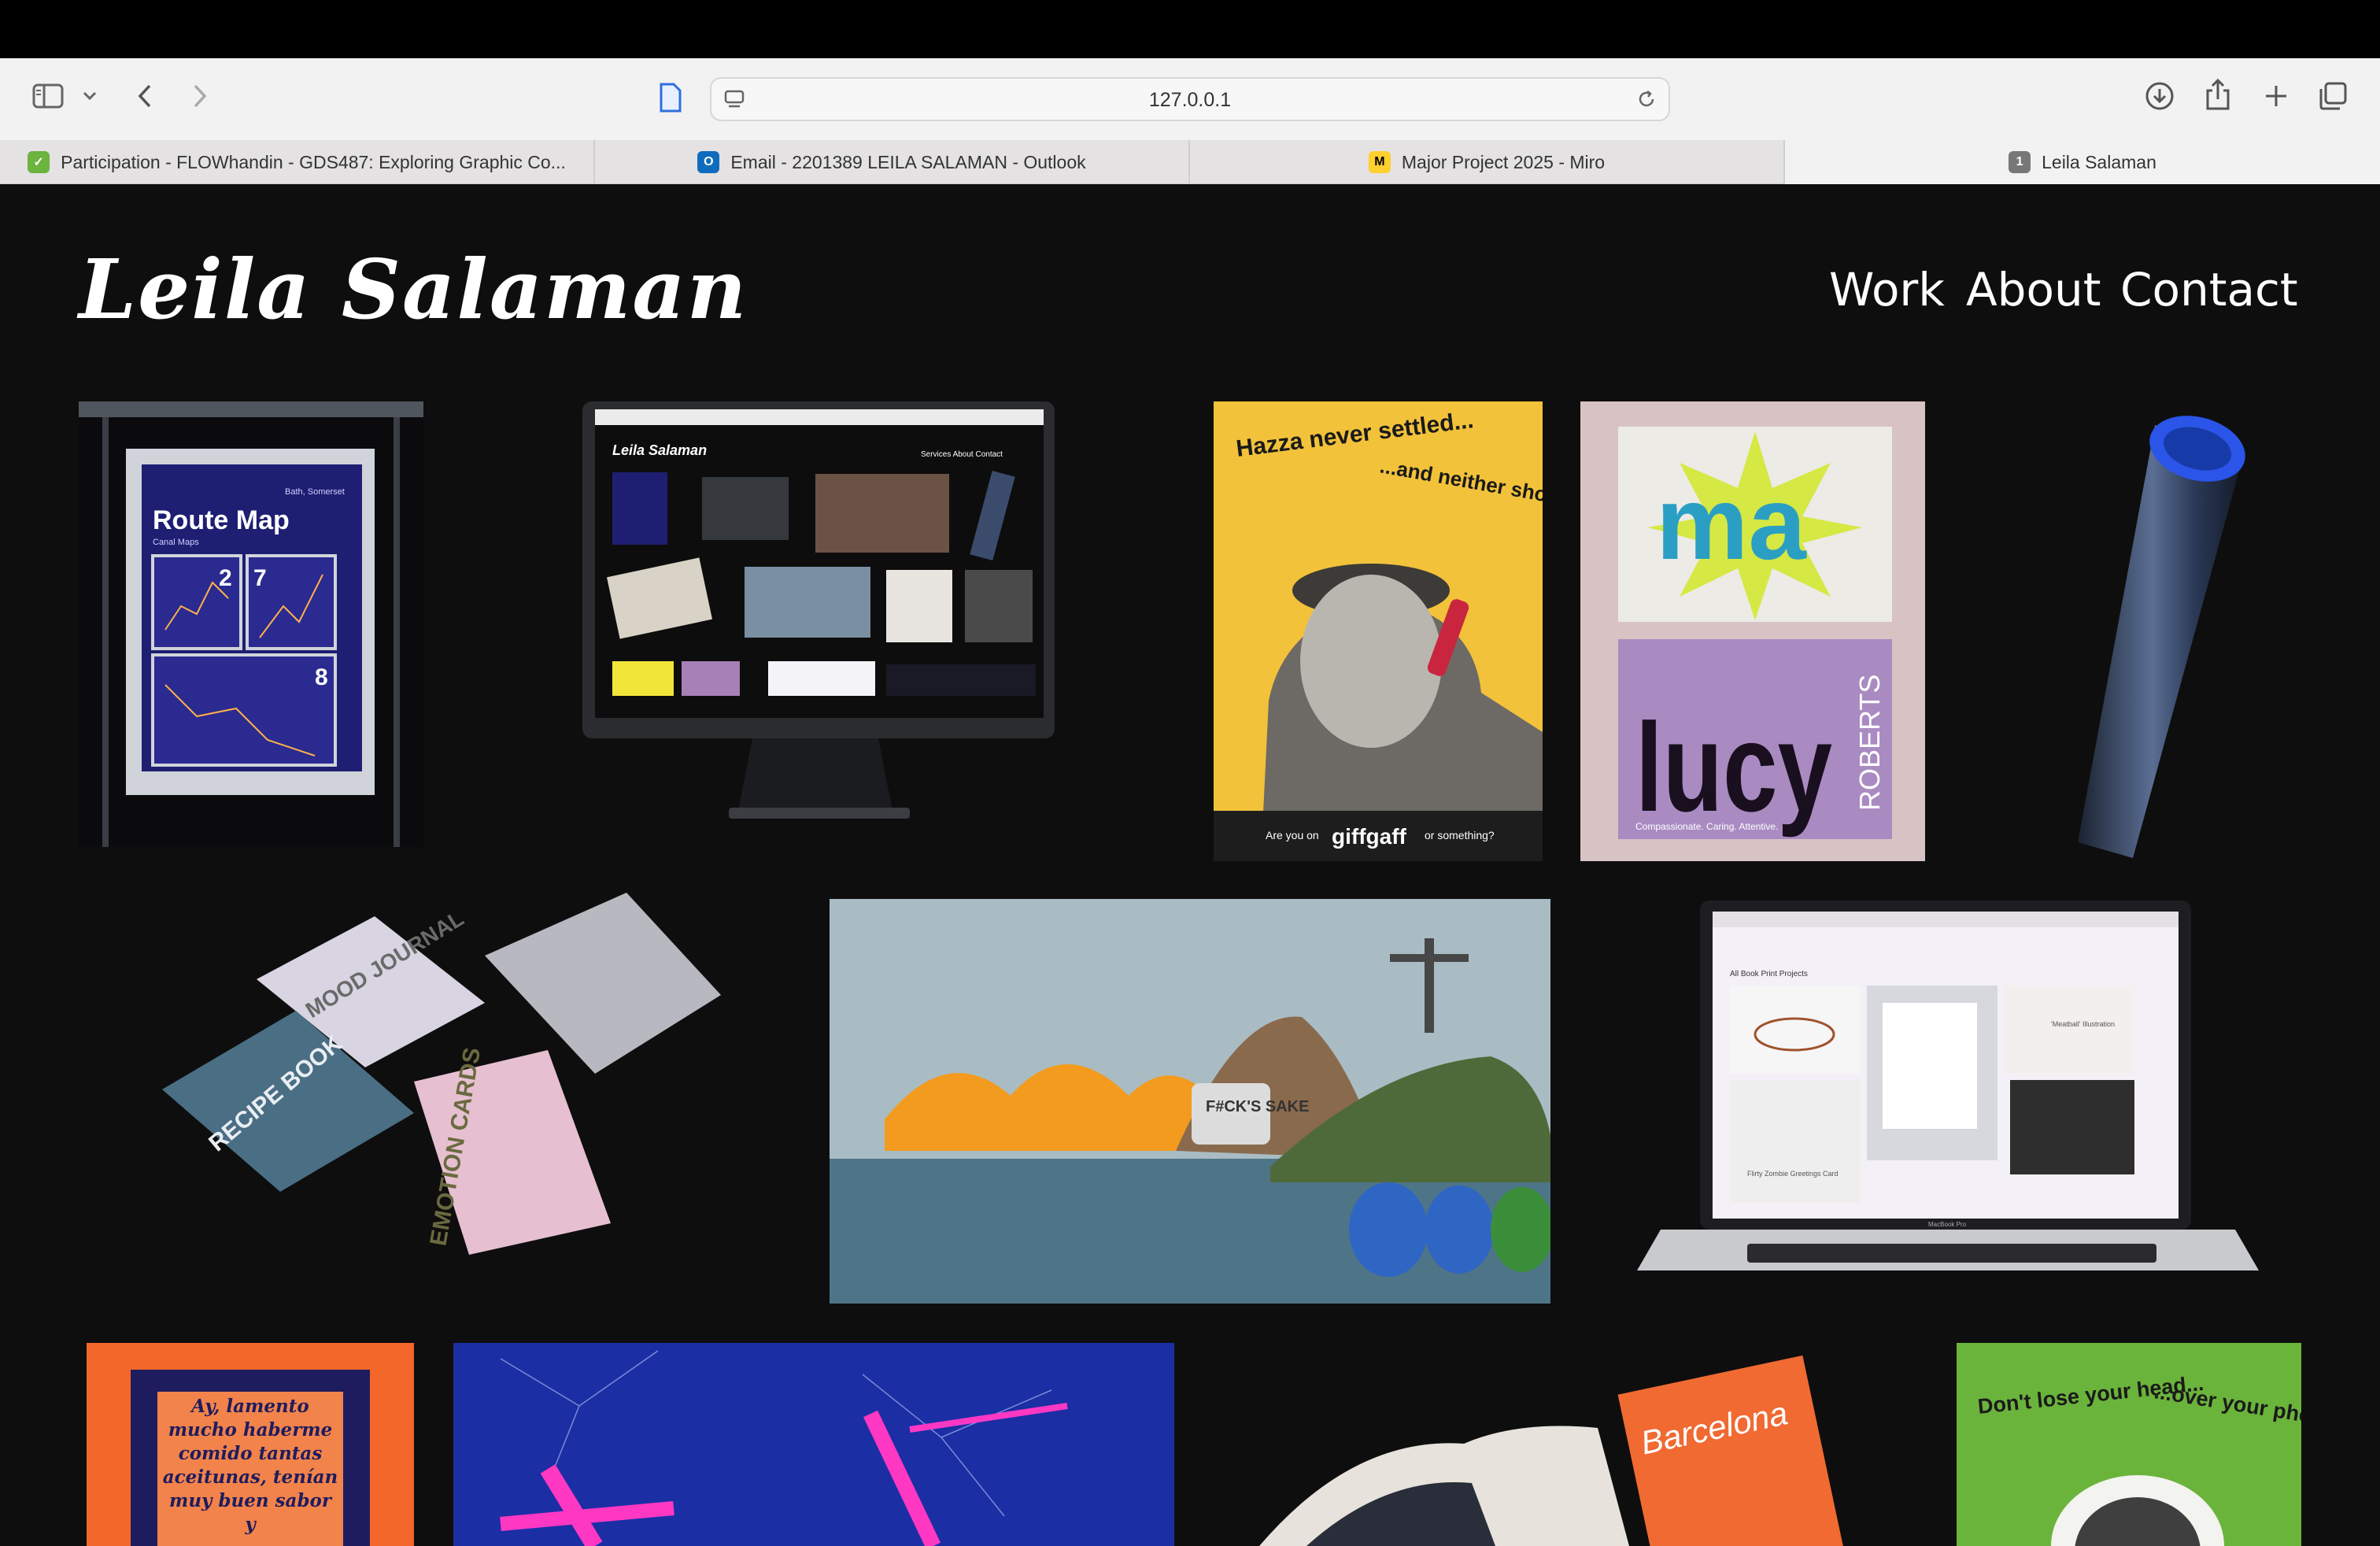  Describe the element at coordinates (908, 161) in the screenshot. I see `tab-label: Email - 2201389 LEILA SALAMAN - Outlook` at that location.